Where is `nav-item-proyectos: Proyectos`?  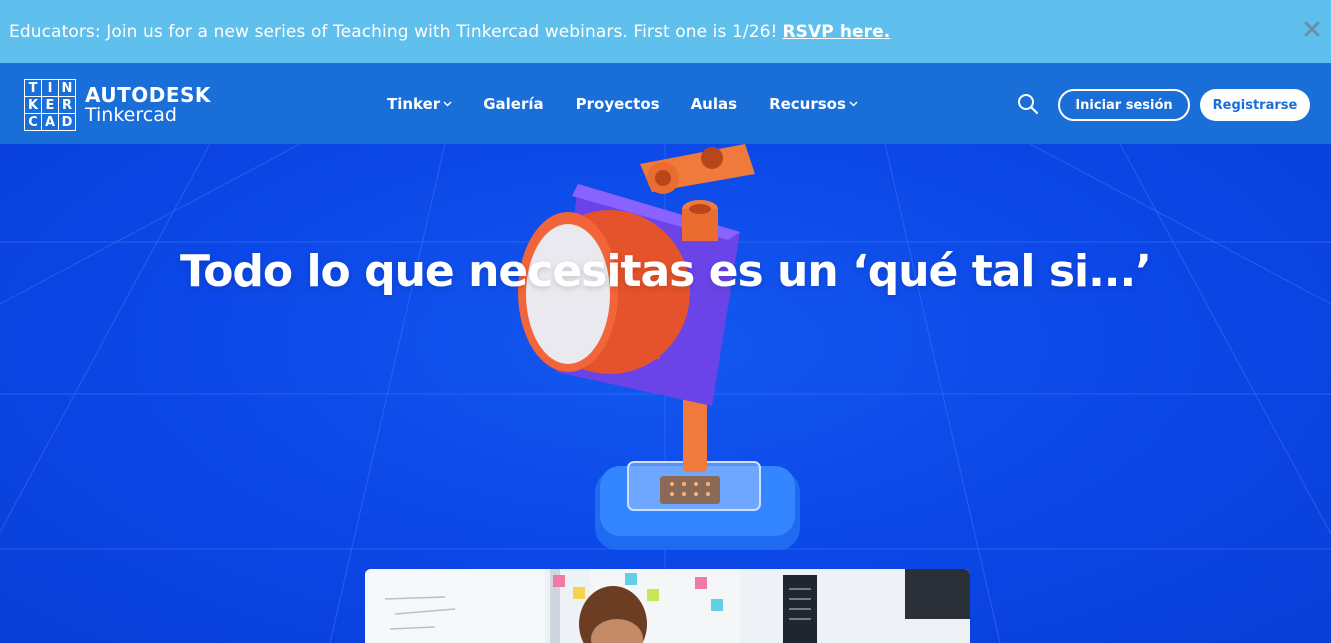
nav-item-proyectos: Proyectos is located at coordinates (618, 104).